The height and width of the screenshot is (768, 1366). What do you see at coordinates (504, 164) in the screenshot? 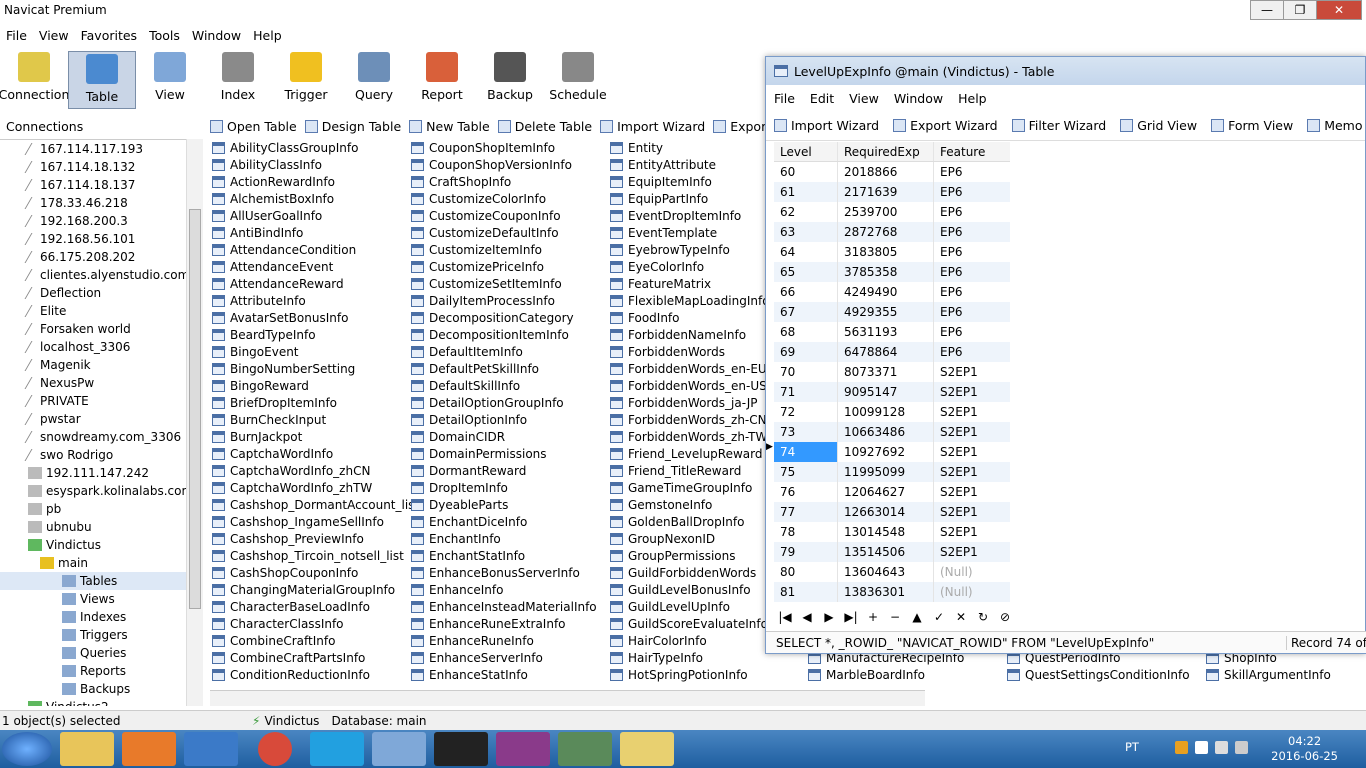
I see `table-item: CouponShopVersionInfo` at bounding box center [504, 164].